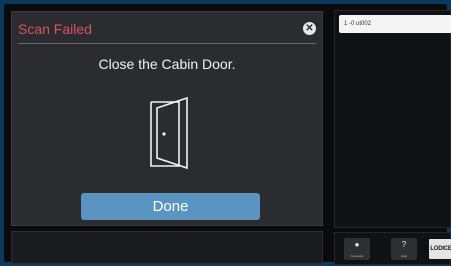 The image size is (451, 266). Describe the element at coordinates (170, 206) in the screenshot. I see `done-button: Done` at that location.